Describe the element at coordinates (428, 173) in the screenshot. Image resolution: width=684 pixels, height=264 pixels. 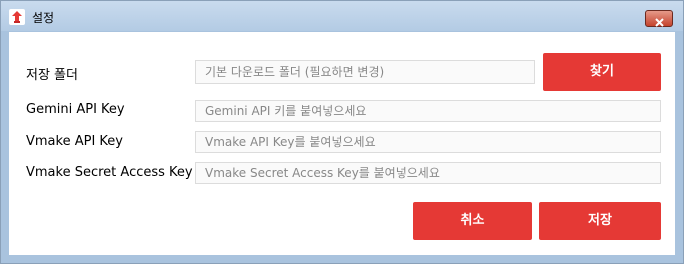
I see `vmake-secret-key-input: Vmake Secret Access Key를 붙여넣으세요` at that location.